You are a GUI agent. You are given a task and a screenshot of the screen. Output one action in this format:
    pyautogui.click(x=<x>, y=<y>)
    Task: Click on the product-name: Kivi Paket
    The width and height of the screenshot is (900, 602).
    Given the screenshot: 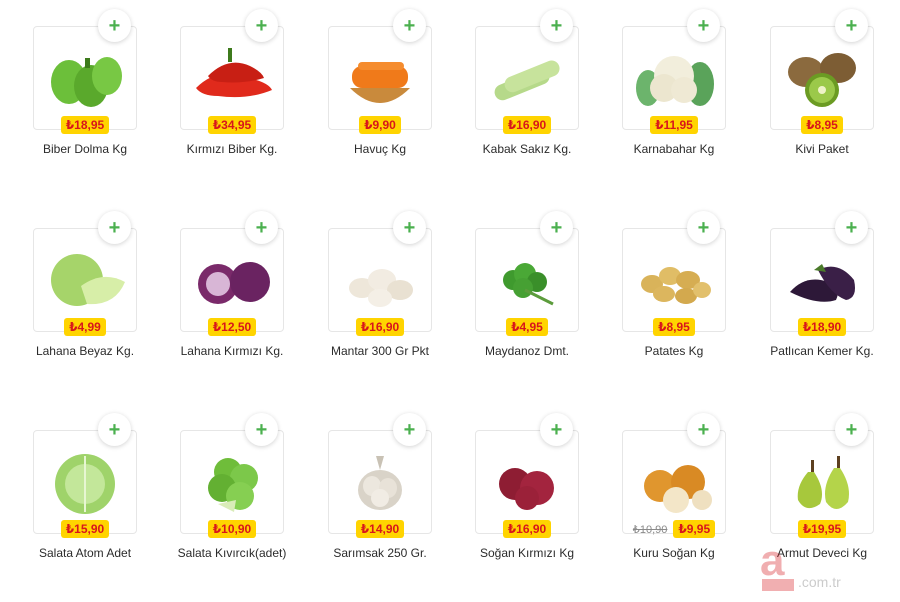 What is the action you would take?
    pyautogui.click(x=818, y=149)
    